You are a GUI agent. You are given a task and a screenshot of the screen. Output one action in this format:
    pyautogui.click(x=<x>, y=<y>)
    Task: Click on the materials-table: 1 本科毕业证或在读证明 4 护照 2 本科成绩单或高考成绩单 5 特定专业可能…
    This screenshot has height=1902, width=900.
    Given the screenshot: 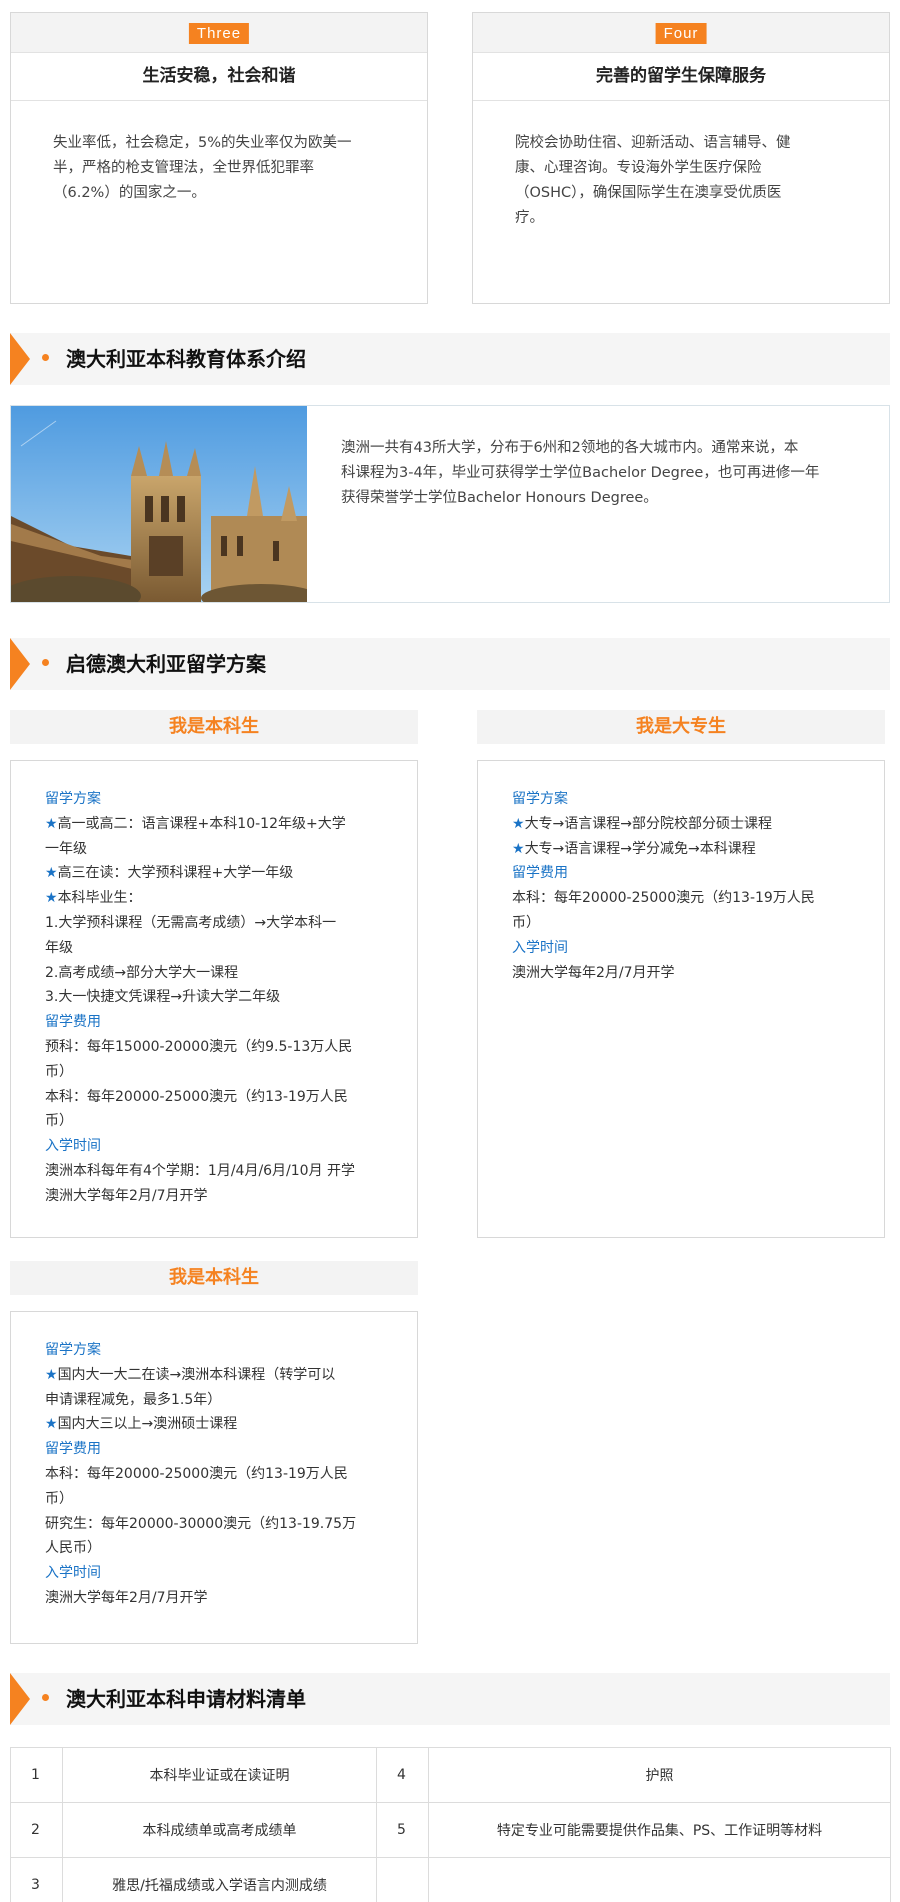 What is the action you would take?
    pyautogui.click(x=450, y=1824)
    